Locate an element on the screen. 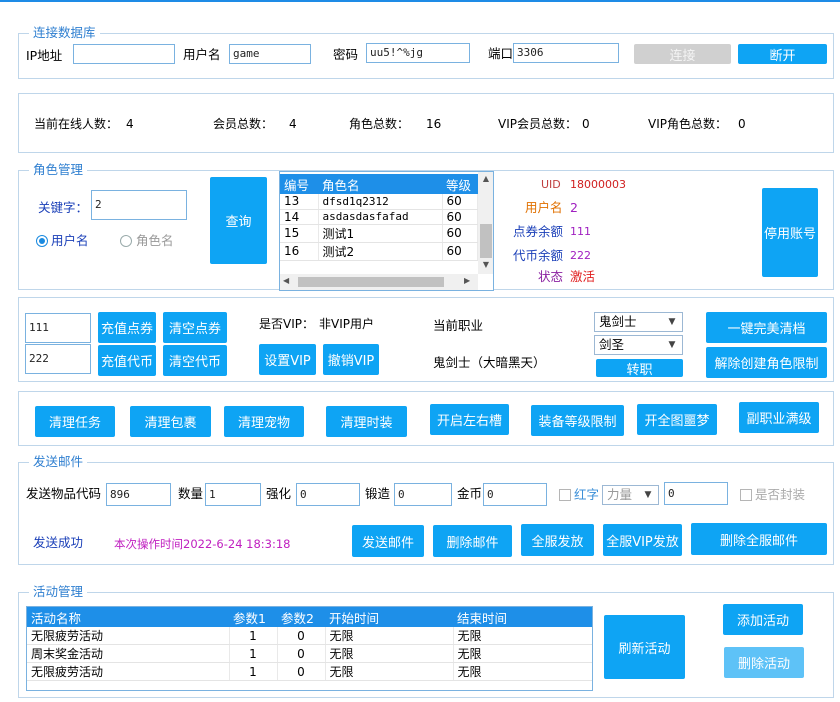 The height and width of the screenshot is (702, 840). radio-rolename is located at coordinates (126, 241).